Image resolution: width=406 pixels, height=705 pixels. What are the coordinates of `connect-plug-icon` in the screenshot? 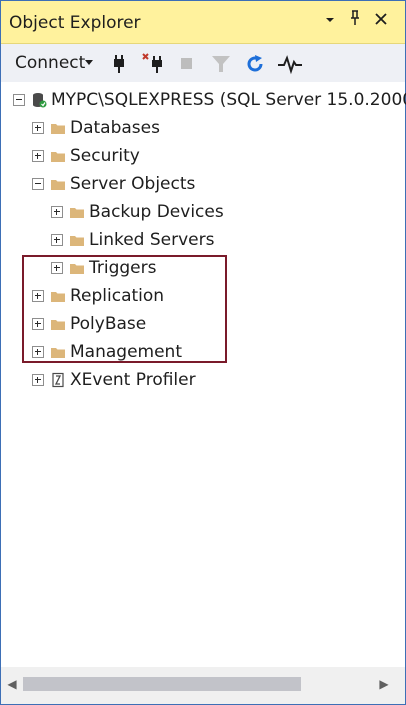 It's located at (119, 64).